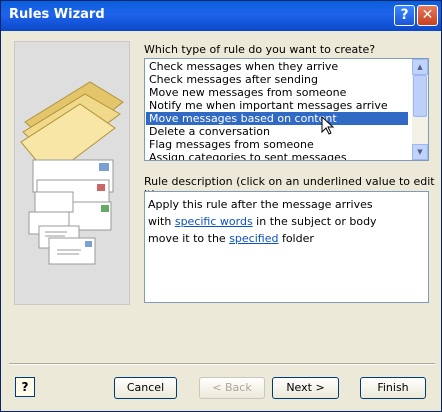 The height and width of the screenshot is (412, 442). Describe the element at coordinates (277, 144) in the screenshot. I see `list-item: Flag messages from someone` at that location.